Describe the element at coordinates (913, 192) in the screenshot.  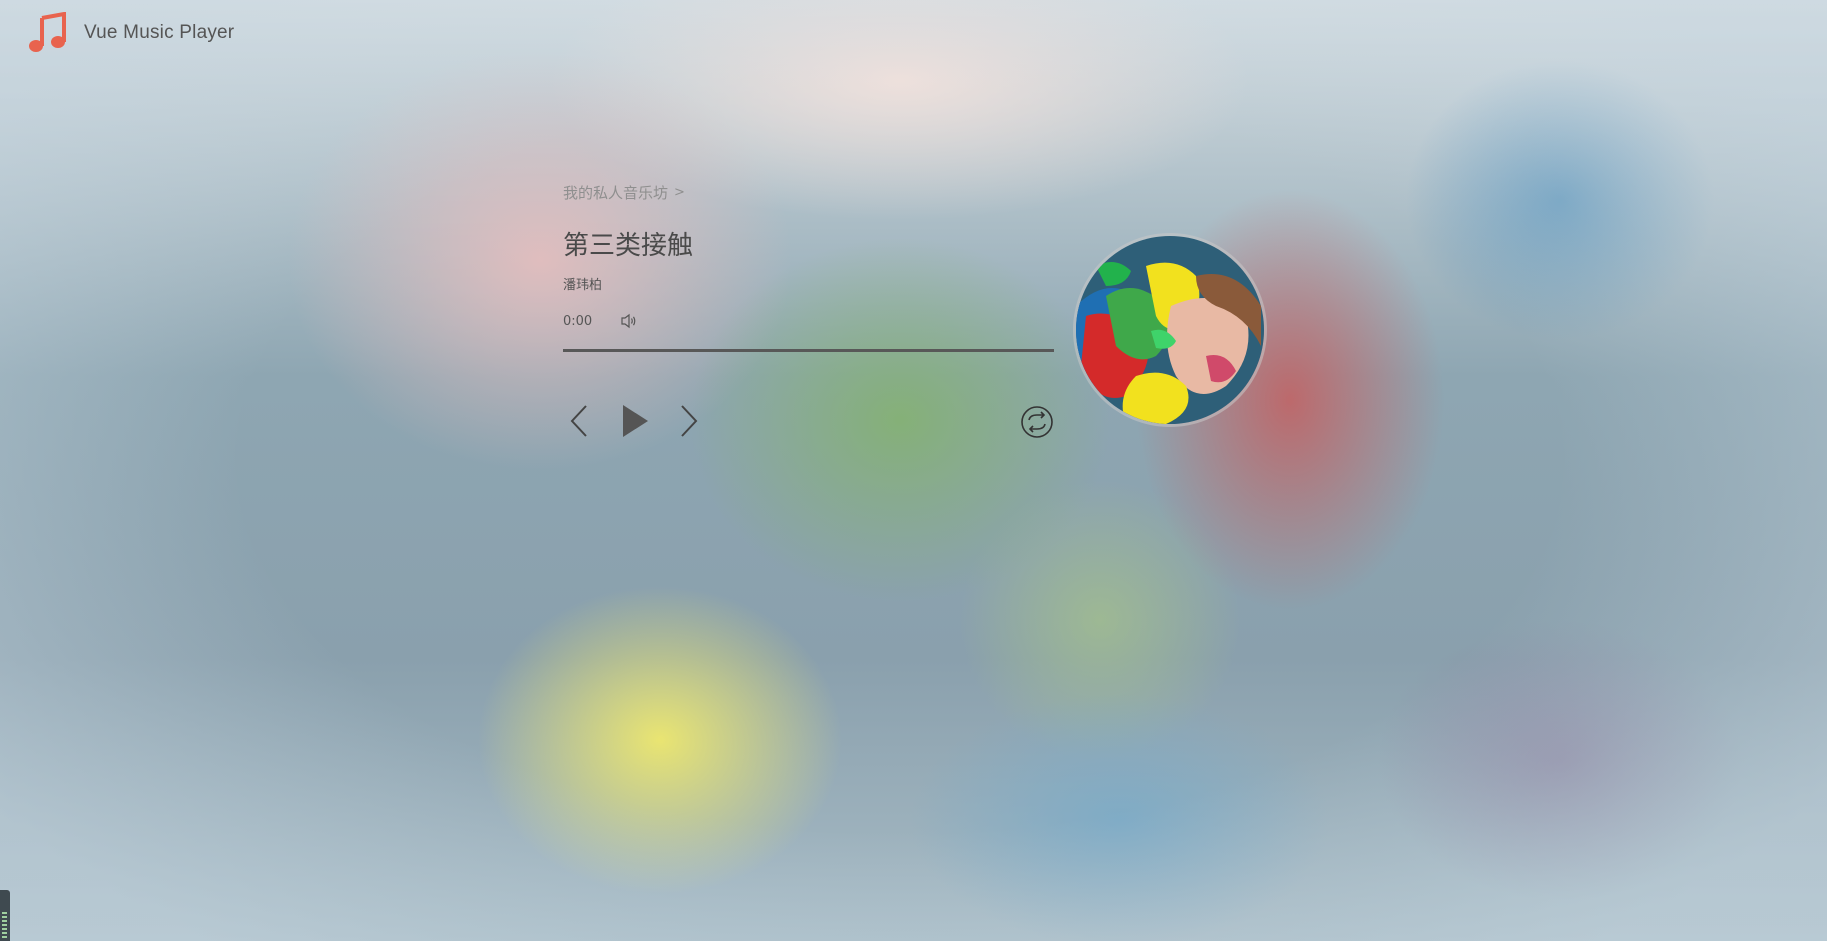
I see `breadcrumb: 我的私人音乐坊 >` at that location.